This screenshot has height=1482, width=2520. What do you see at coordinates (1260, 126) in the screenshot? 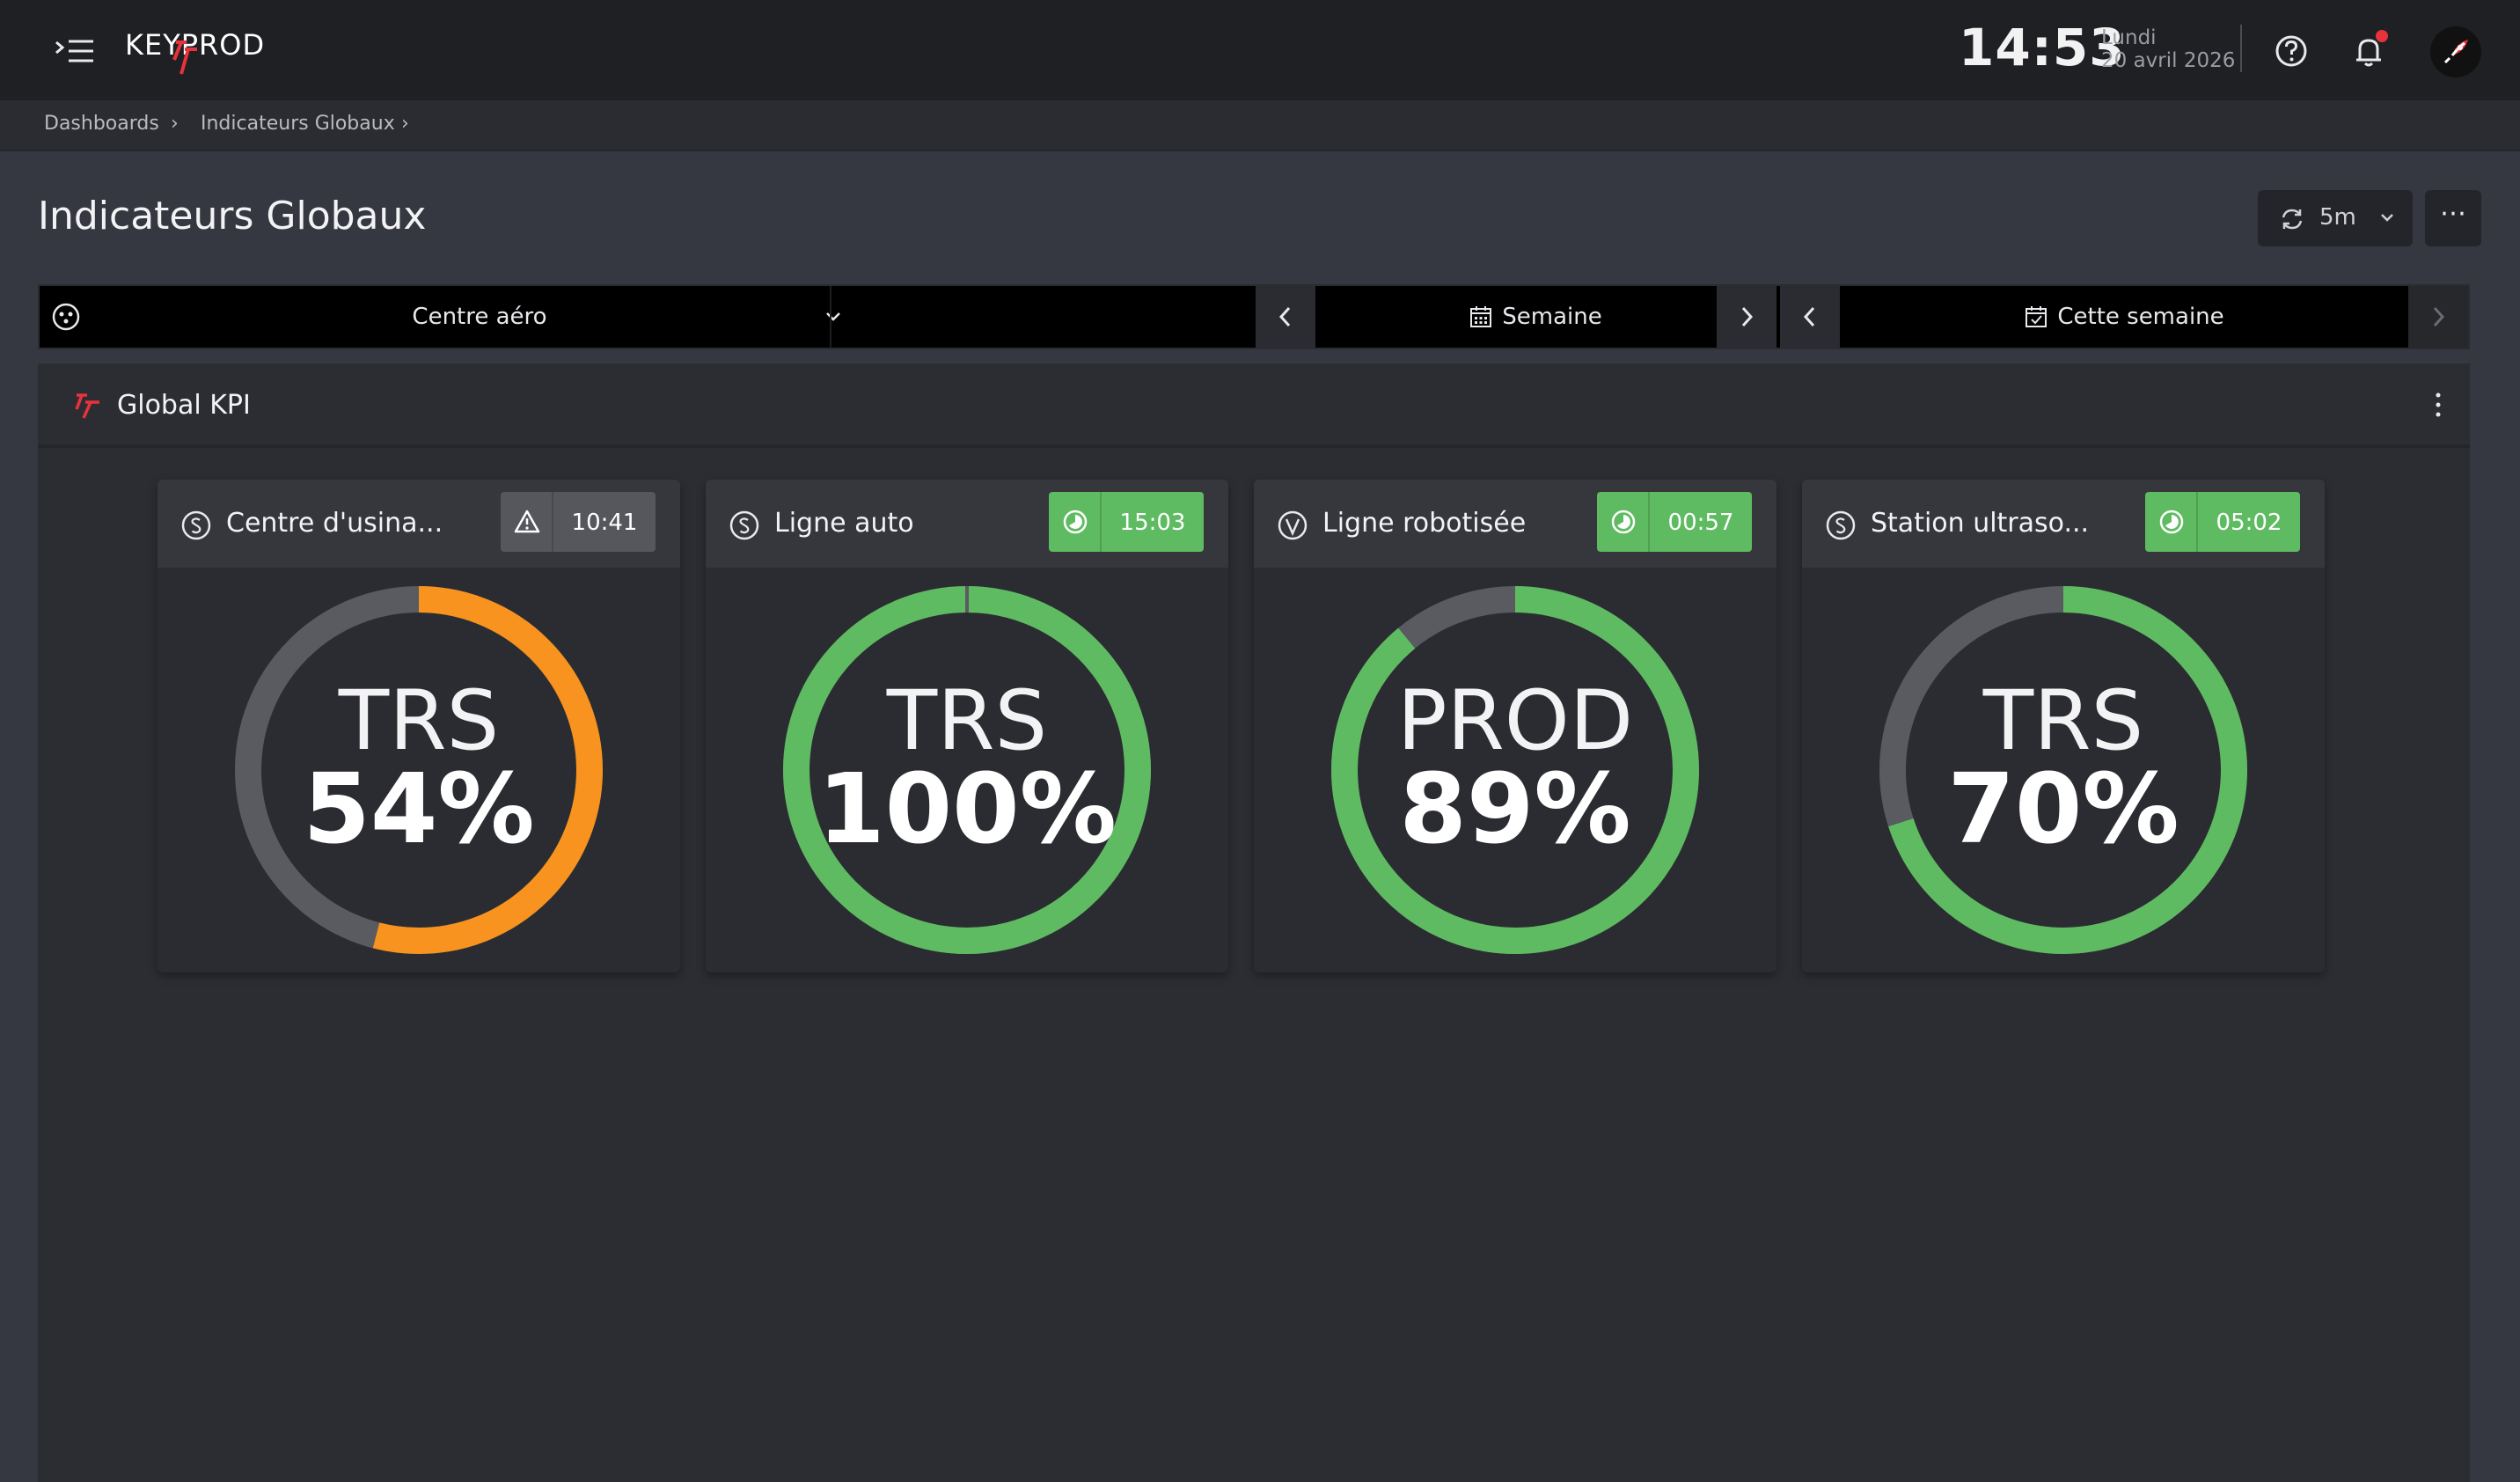
I see `breadcrumb: Dashboards › Indicateurs Globaux ›` at bounding box center [1260, 126].